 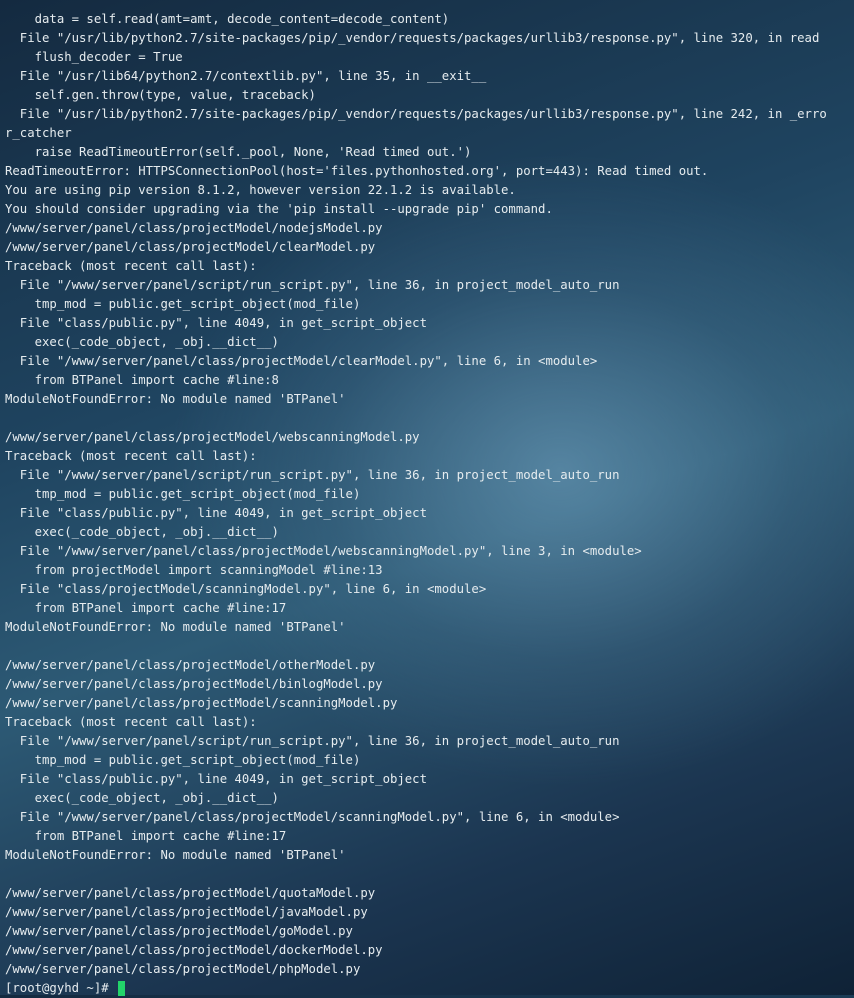 I want to click on terminal-line: r_catcher, so click(x=38, y=133).